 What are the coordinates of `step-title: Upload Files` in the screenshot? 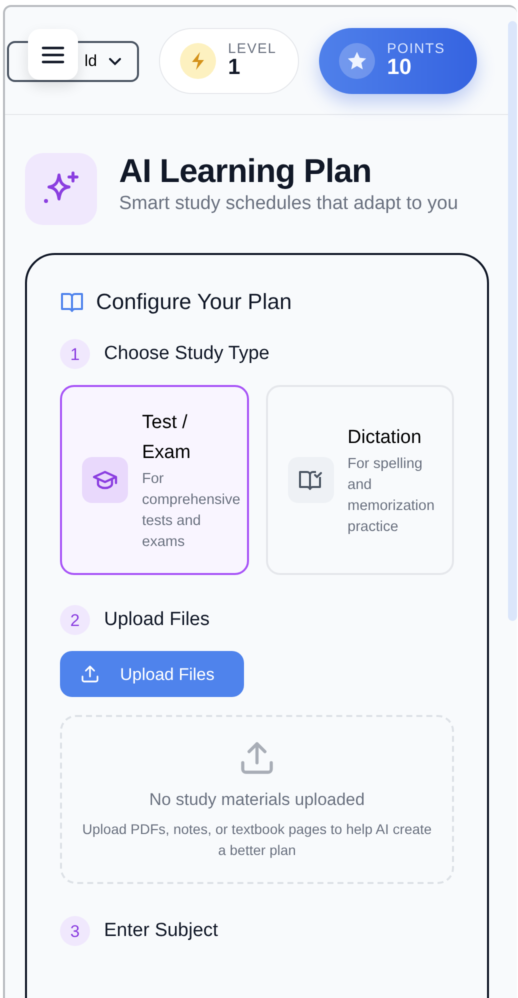 It's located at (157, 620).